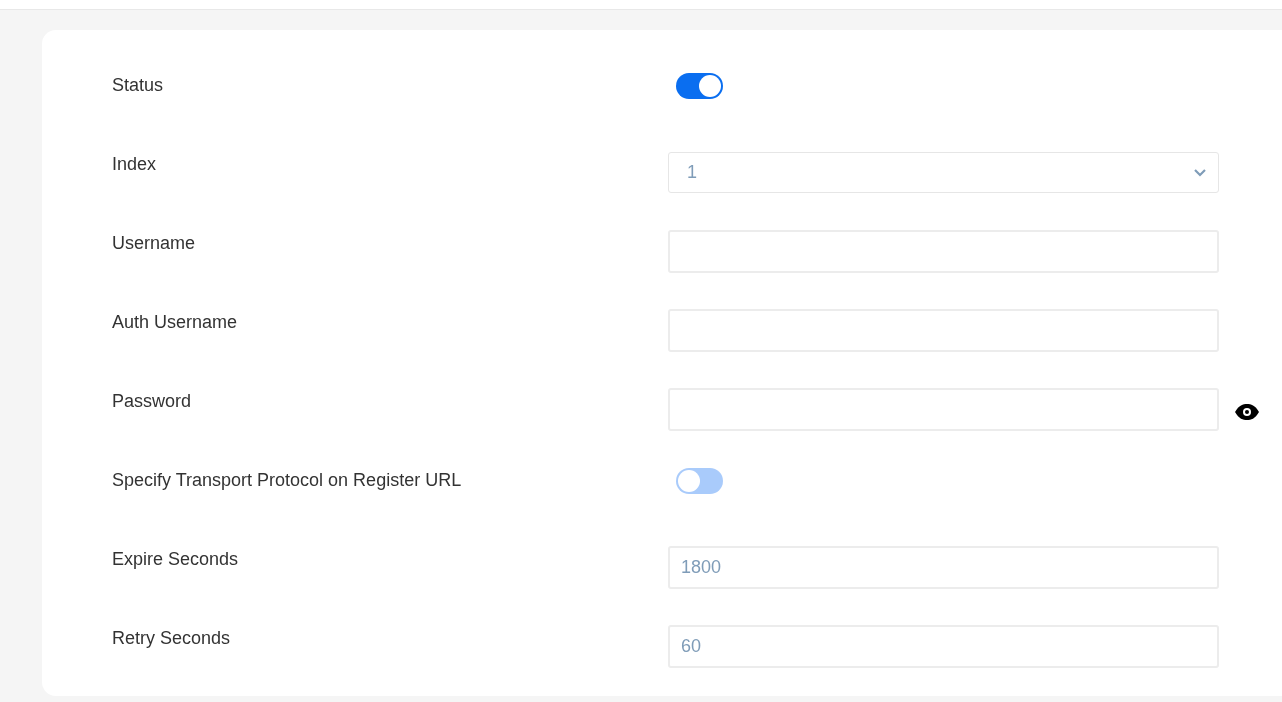 This screenshot has width=1282, height=702. I want to click on input-field: 1800, so click(943, 567).